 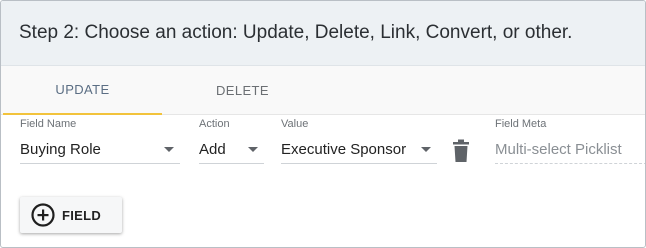 What do you see at coordinates (82, 215) in the screenshot?
I see `add-field-label: FIELD` at bounding box center [82, 215].